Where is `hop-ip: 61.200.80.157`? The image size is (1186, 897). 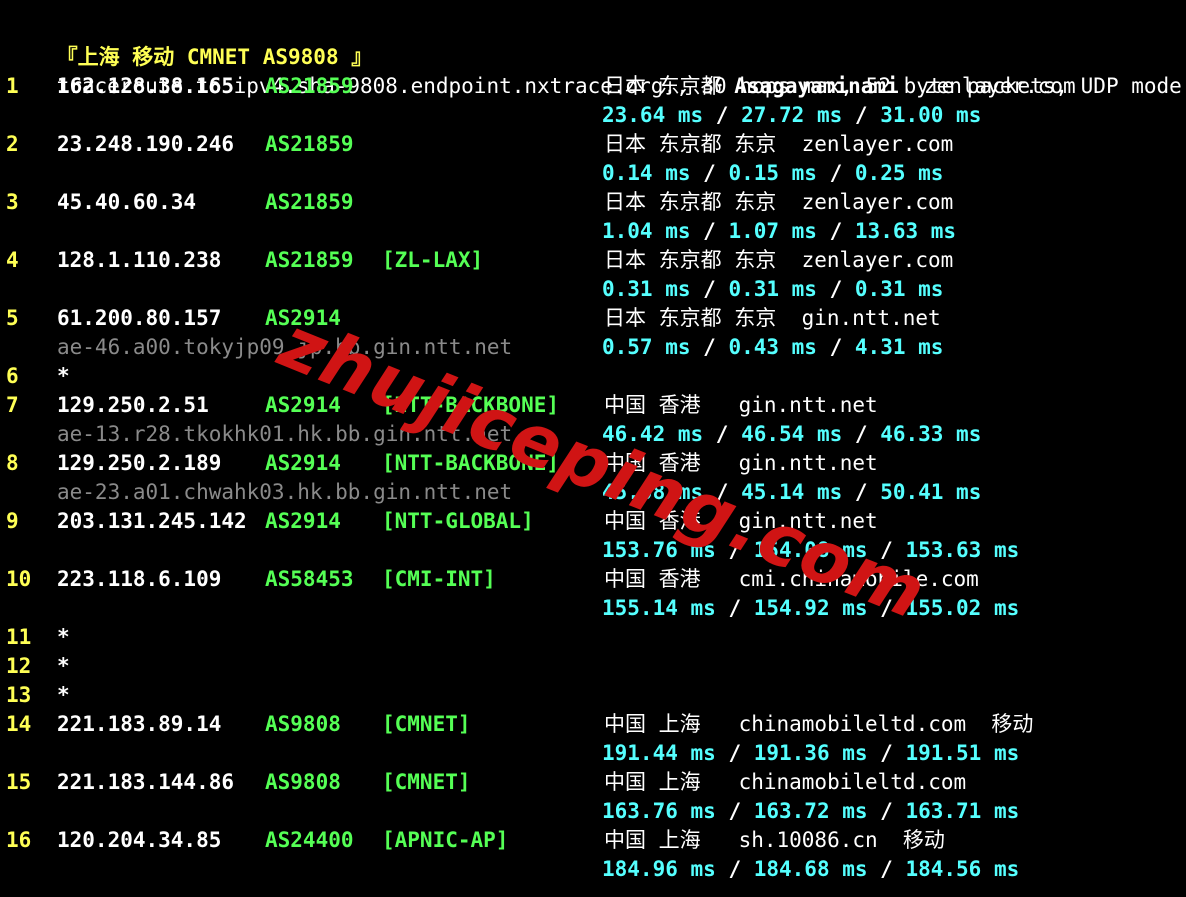
hop-ip: 61.200.80.157 is located at coordinates (139, 318).